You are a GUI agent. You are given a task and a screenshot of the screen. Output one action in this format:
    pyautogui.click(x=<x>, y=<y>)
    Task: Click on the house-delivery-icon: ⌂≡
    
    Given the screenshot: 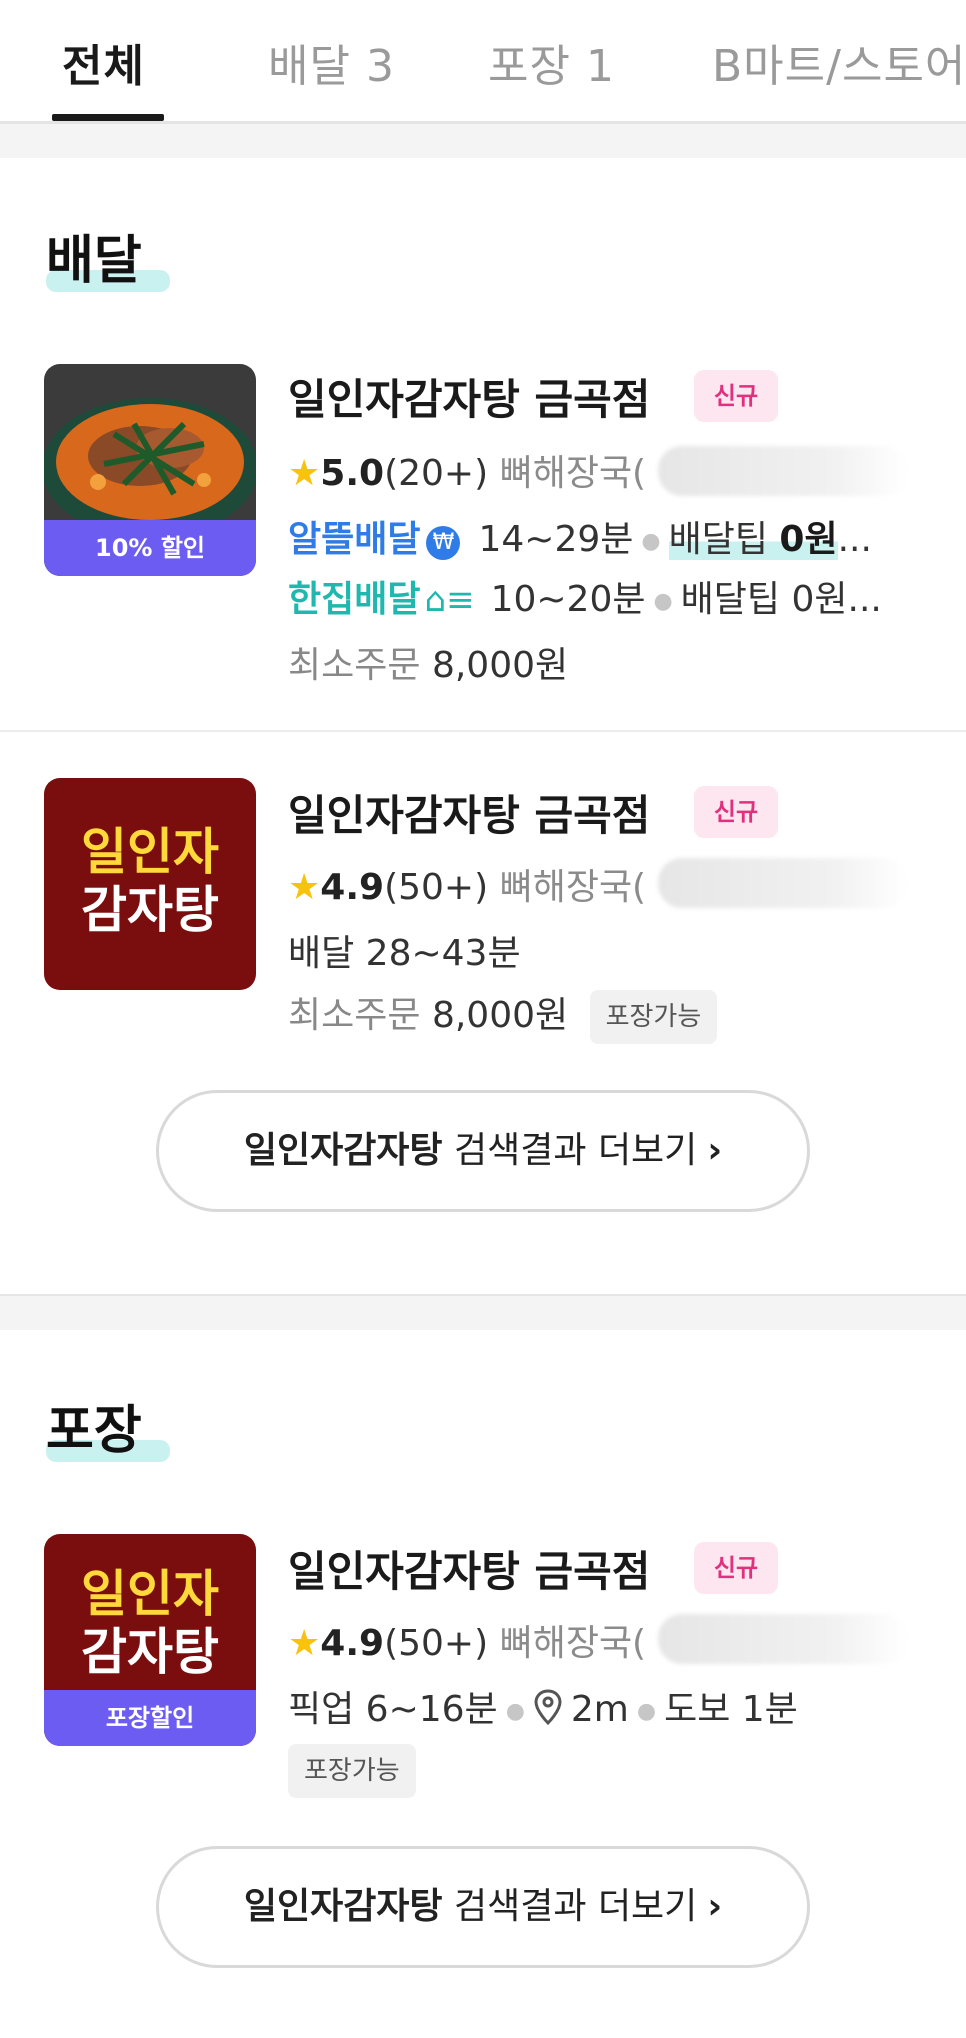 What is the action you would take?
    pyautogui.click(x=449, y=600)
    